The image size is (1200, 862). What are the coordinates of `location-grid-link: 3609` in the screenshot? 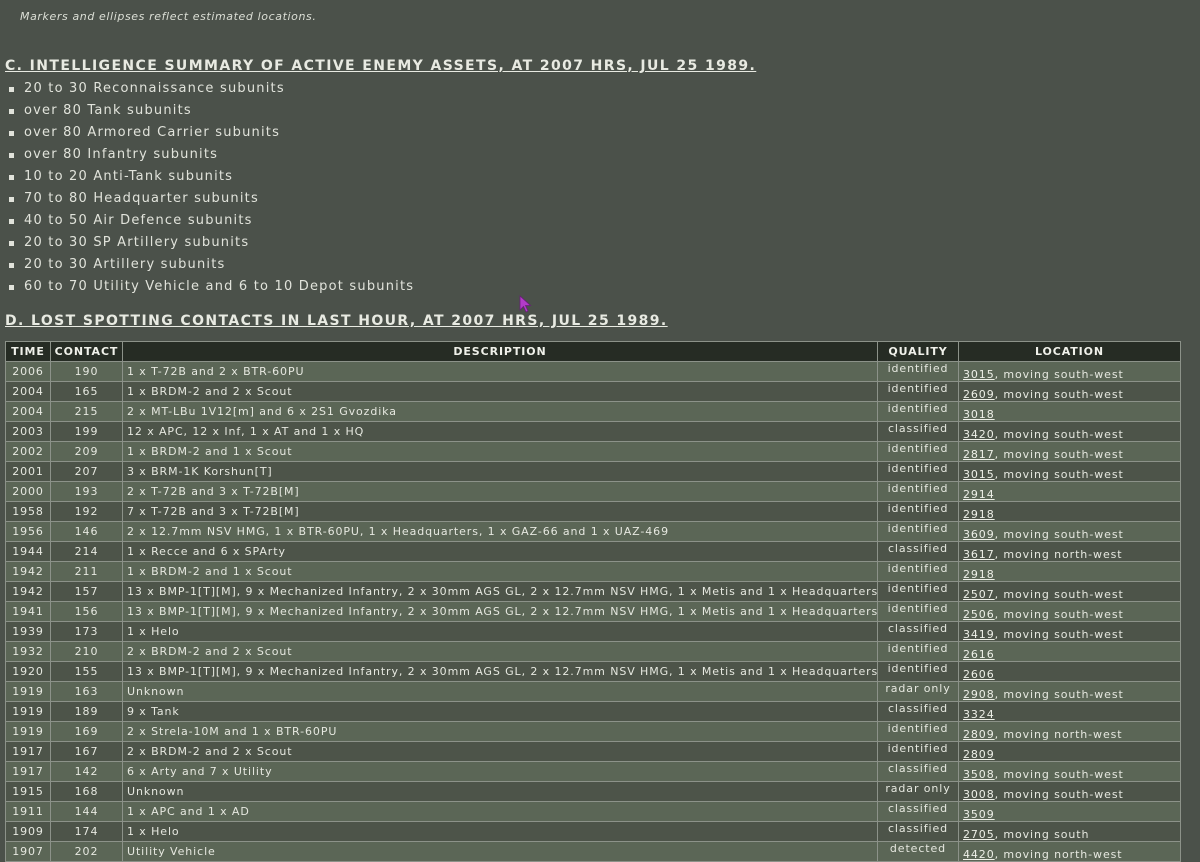 It's located at (979, 534).